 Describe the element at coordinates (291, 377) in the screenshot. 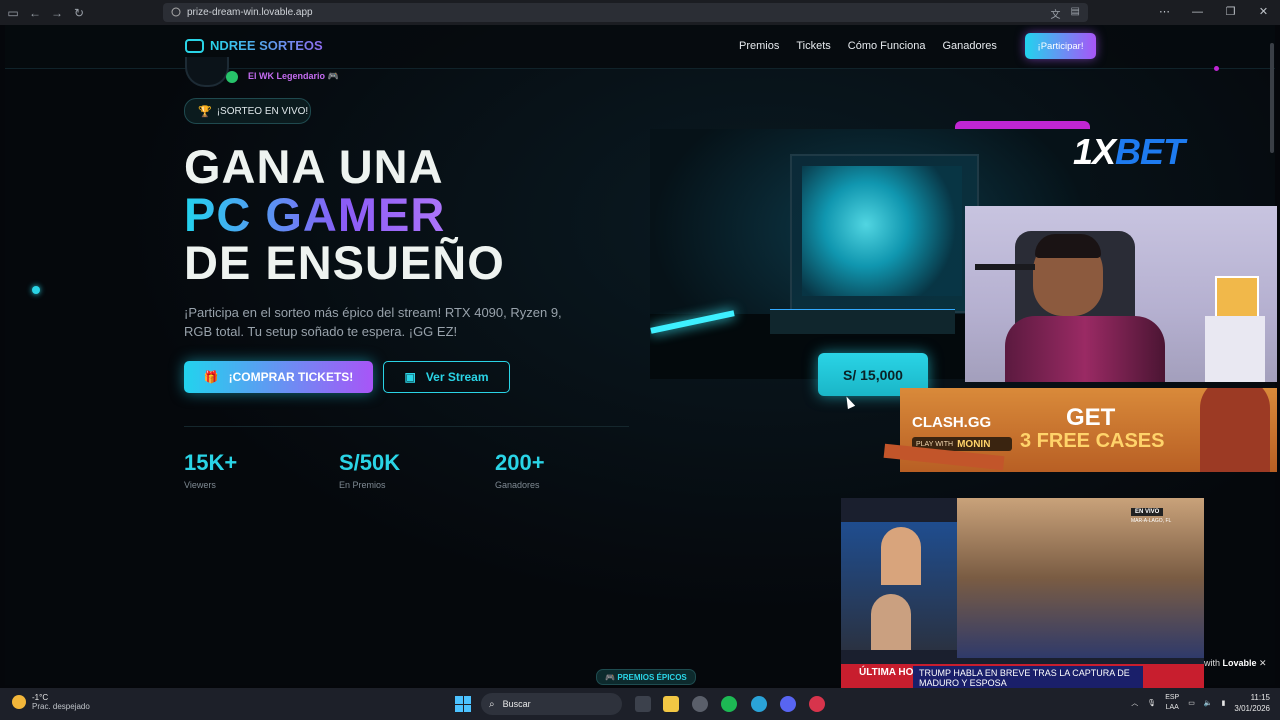

I see `buy-tickets-label: ¡COMPRAR TICKETS!` at that location.